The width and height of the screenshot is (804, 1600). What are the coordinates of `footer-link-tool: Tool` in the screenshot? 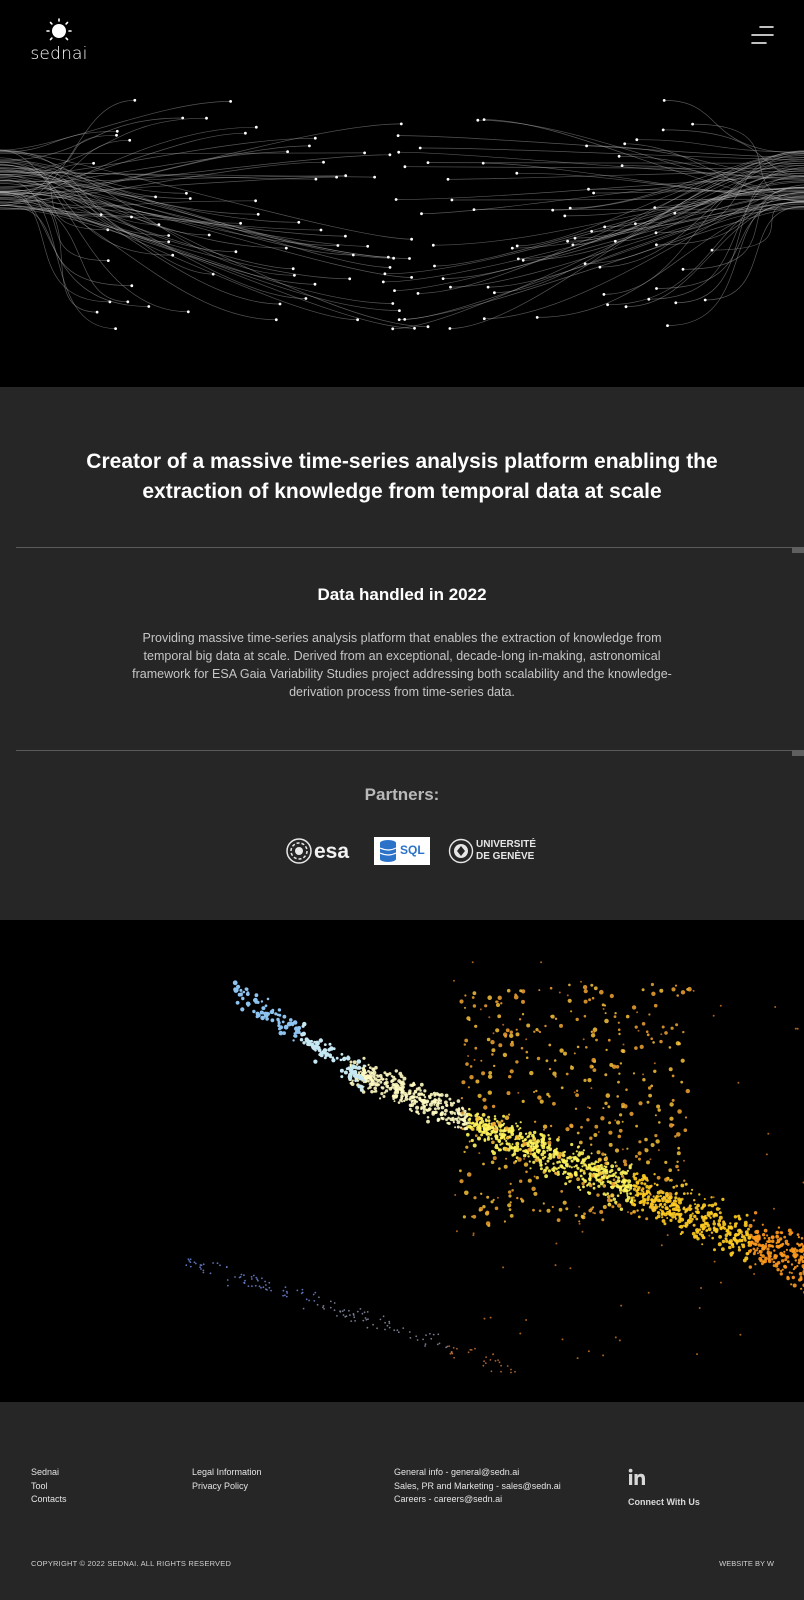 It's located at (49, 1487).